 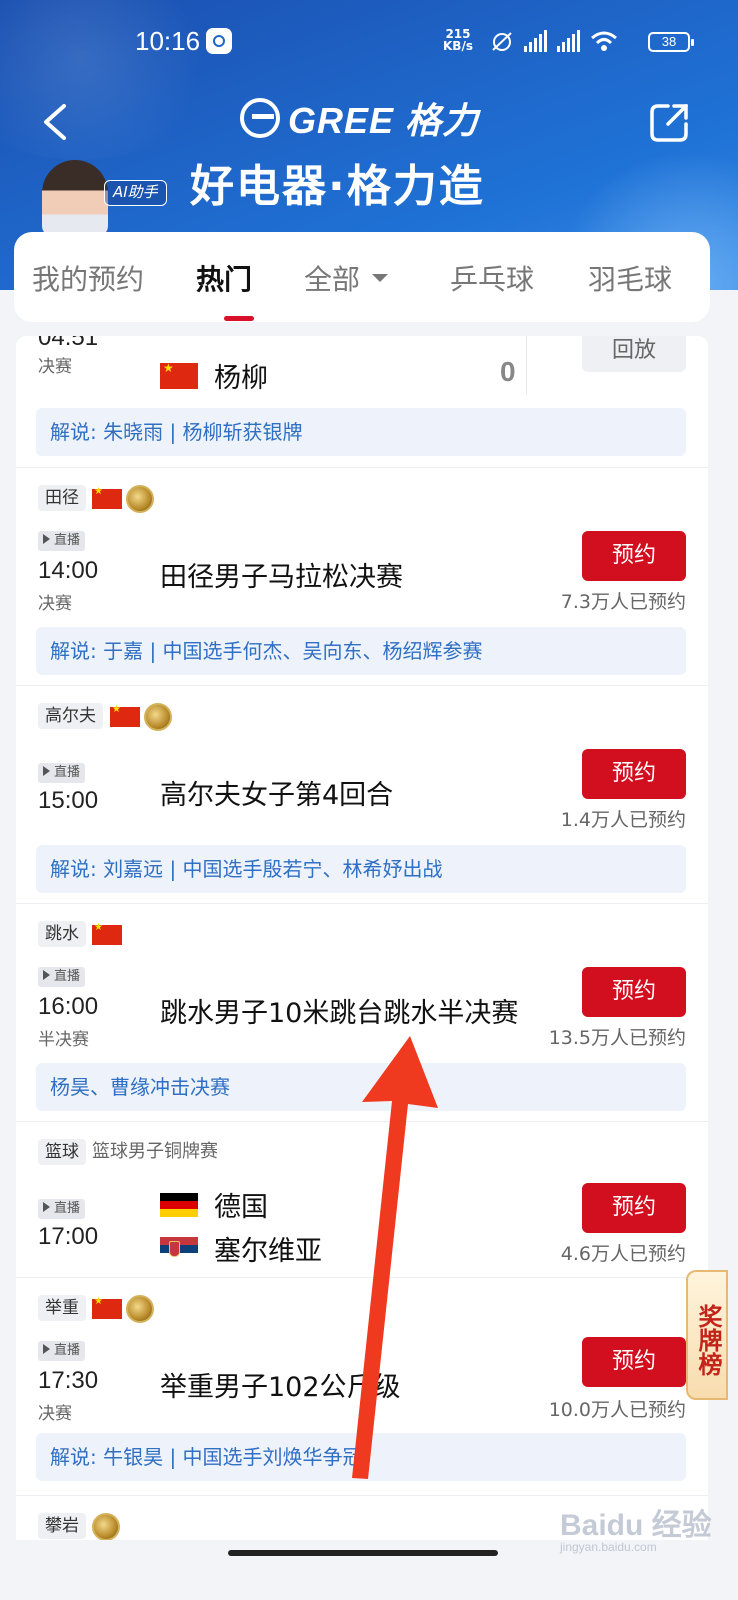 I want to click on status-time: 10:16, so click(x=168, y=41).